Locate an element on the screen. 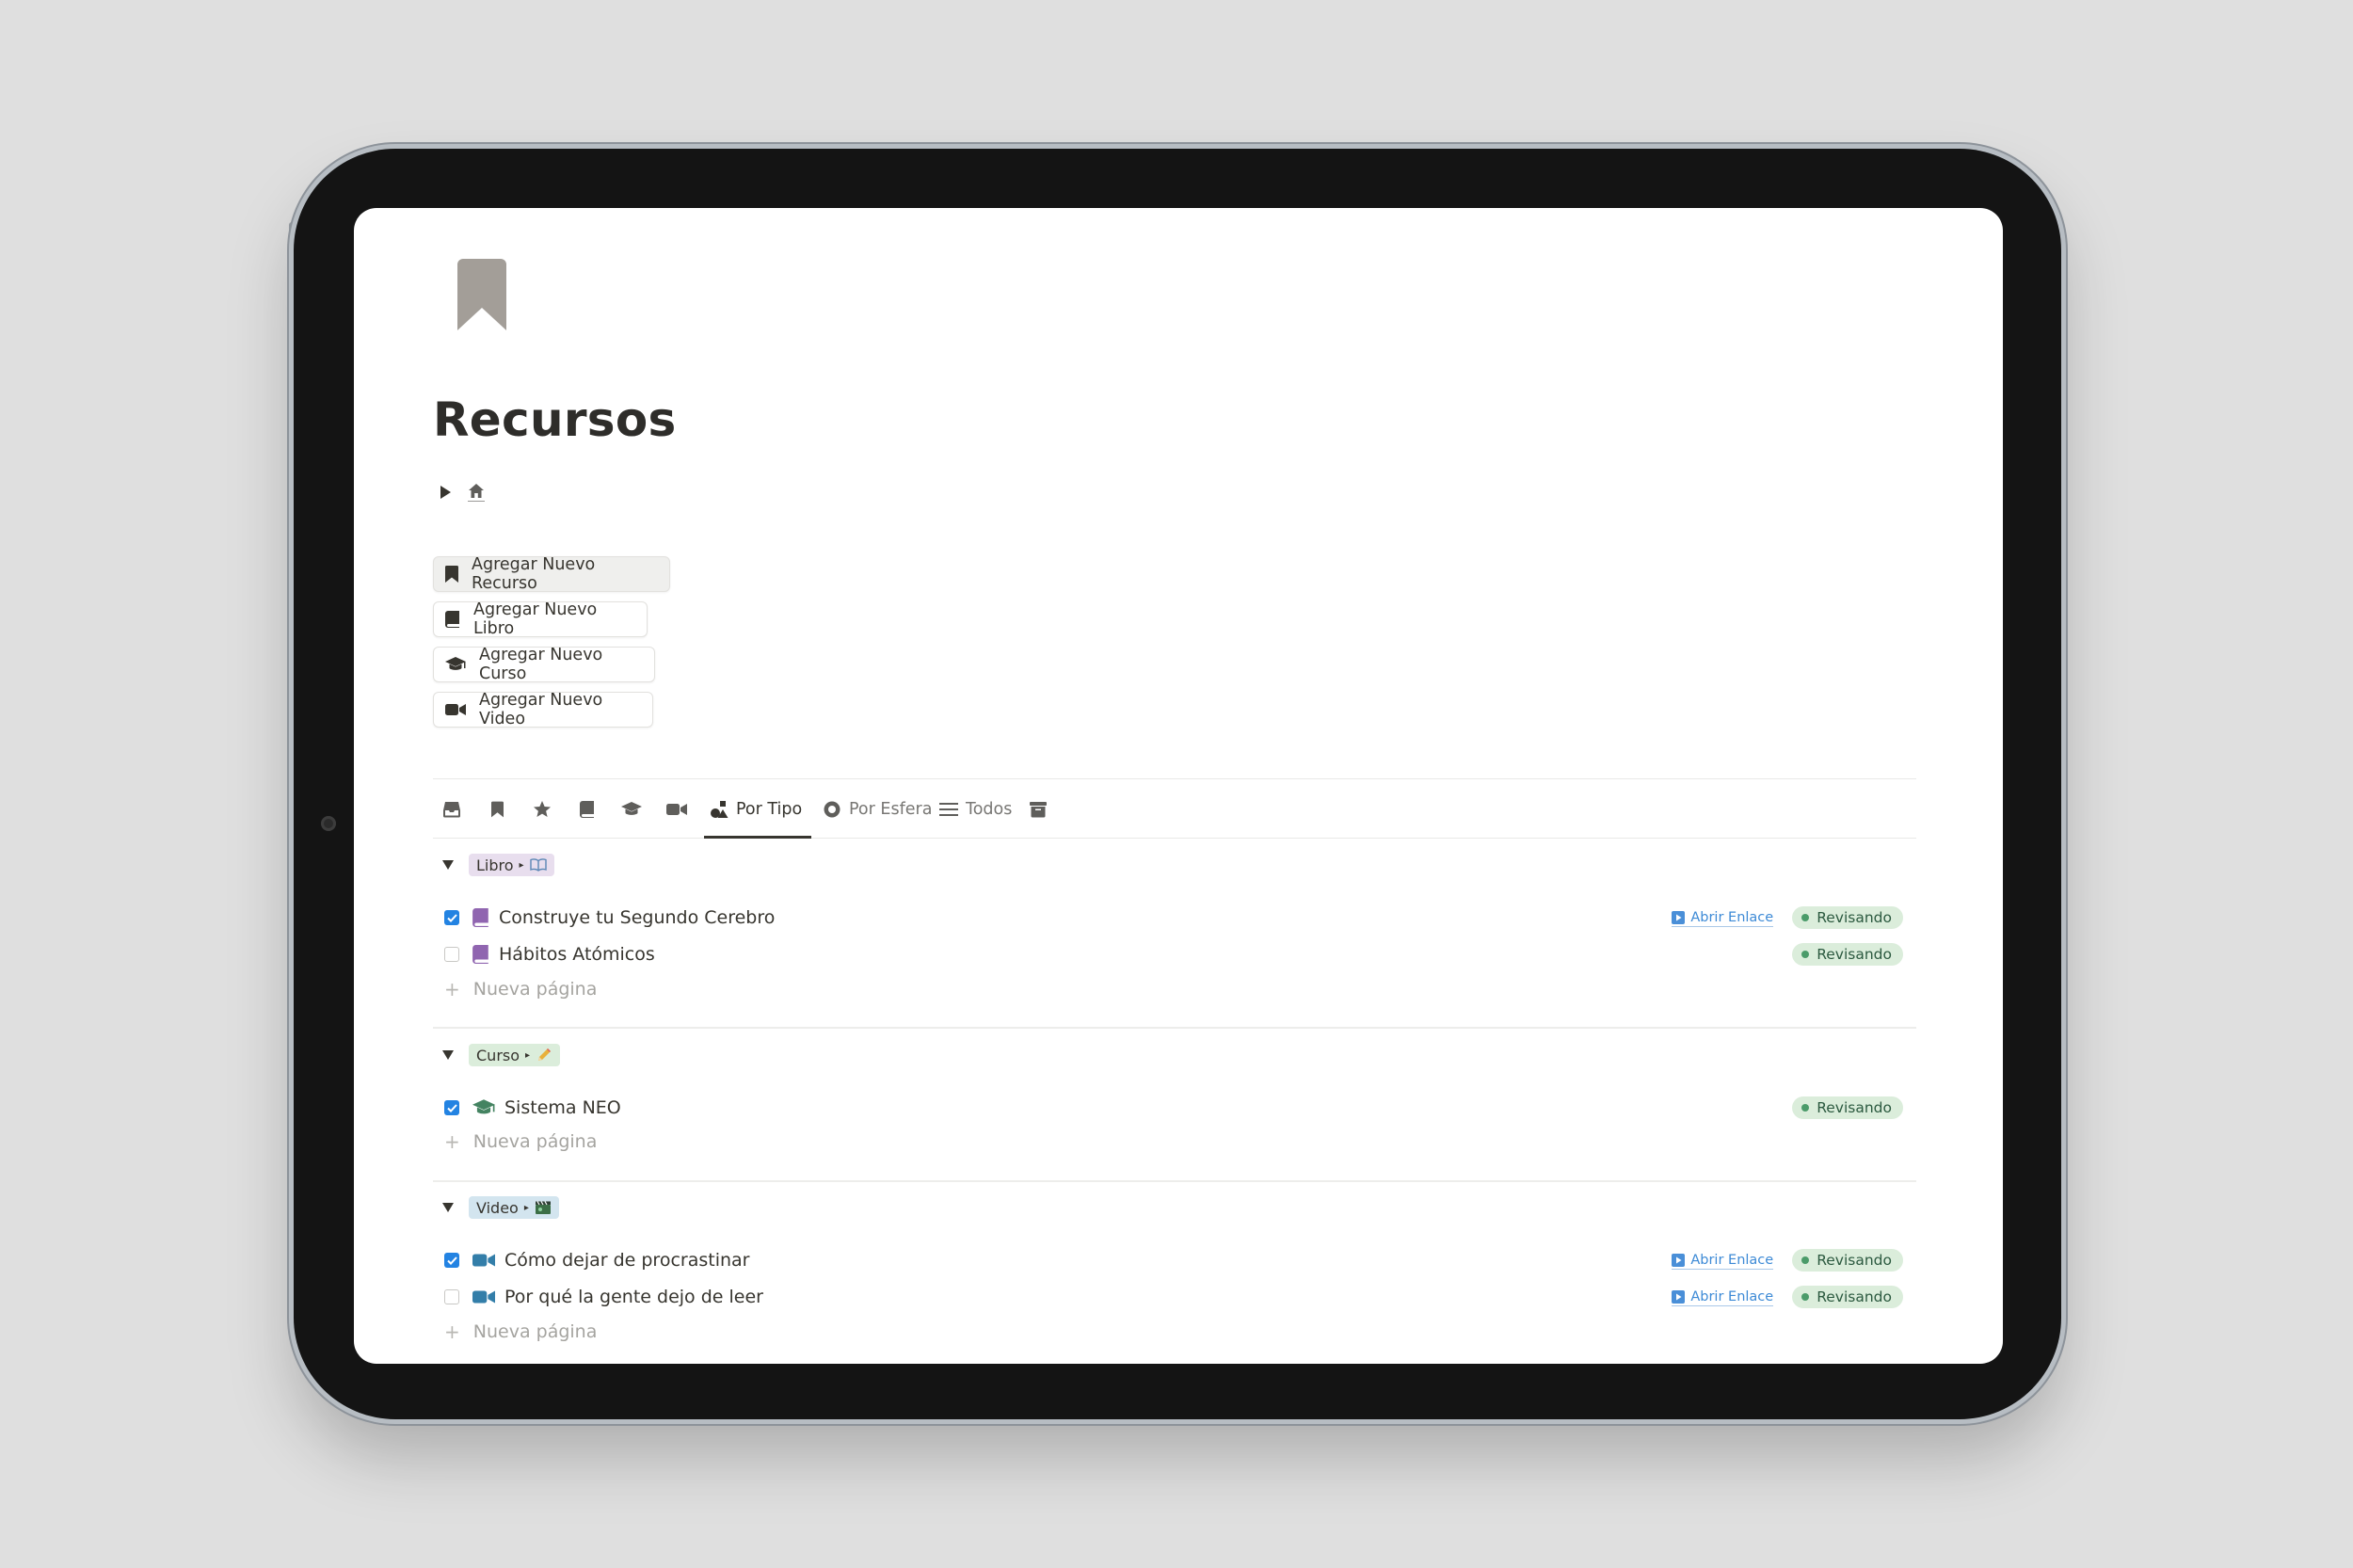  star-icon is located at coordinates (542, 809).